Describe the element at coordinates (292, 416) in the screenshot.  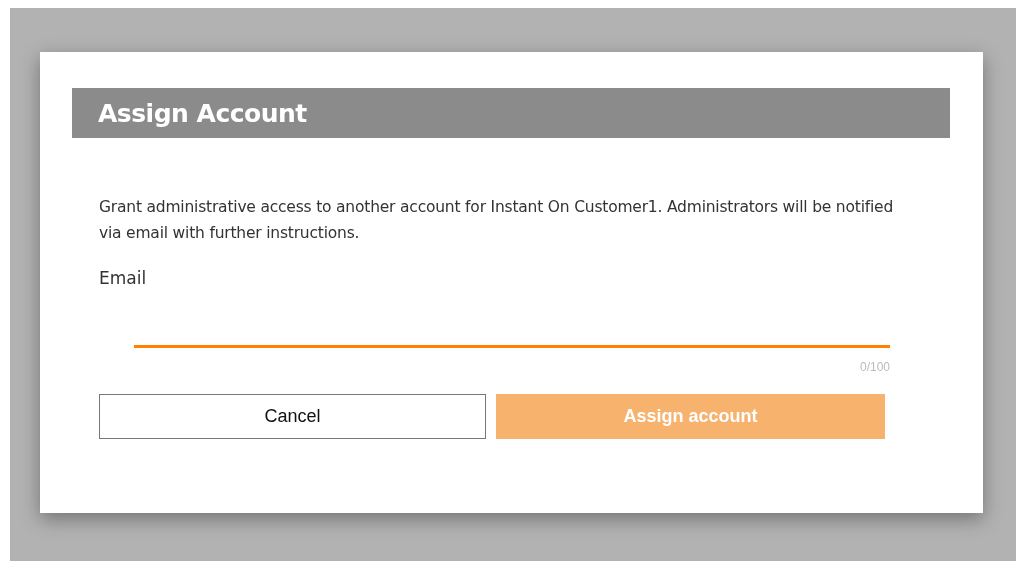
I see `cancel-button: Cancel` at that location.